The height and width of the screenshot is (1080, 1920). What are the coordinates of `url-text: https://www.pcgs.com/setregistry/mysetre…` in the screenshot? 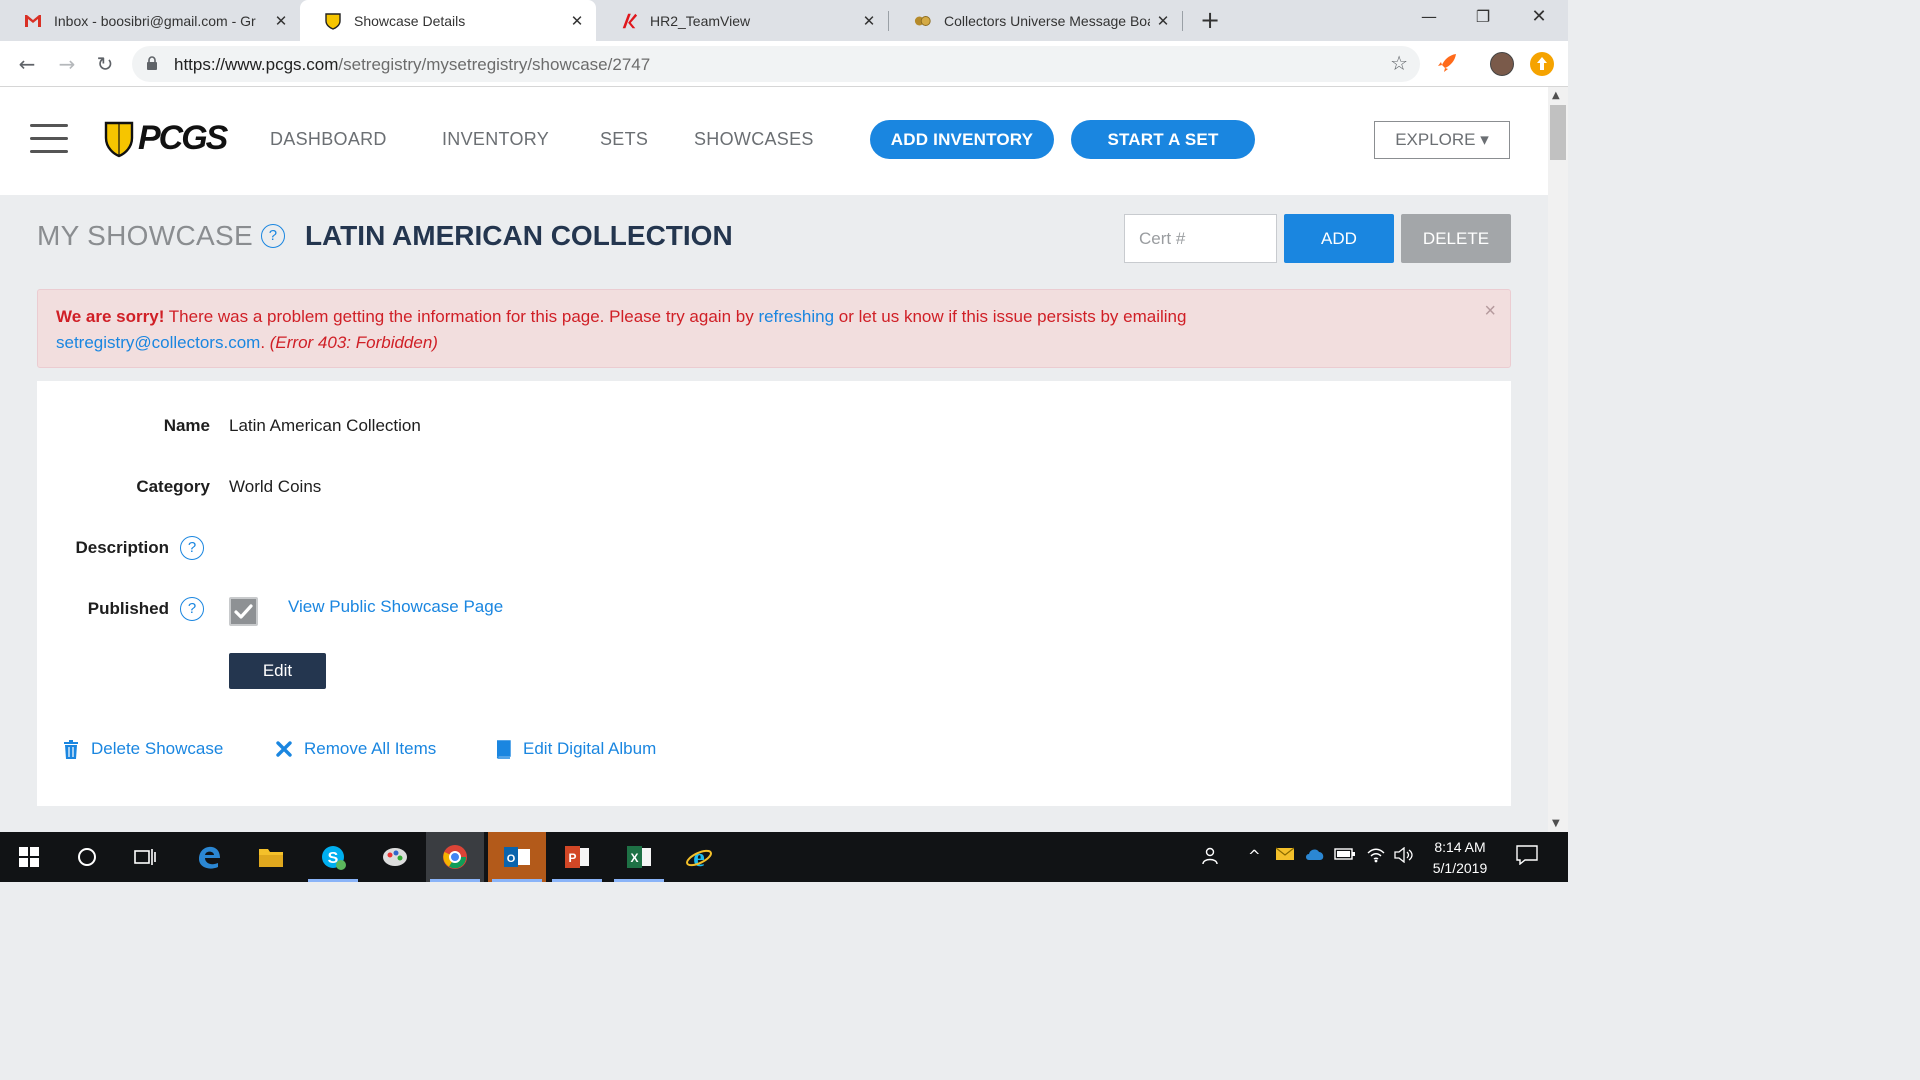 It's located at (412, 64).